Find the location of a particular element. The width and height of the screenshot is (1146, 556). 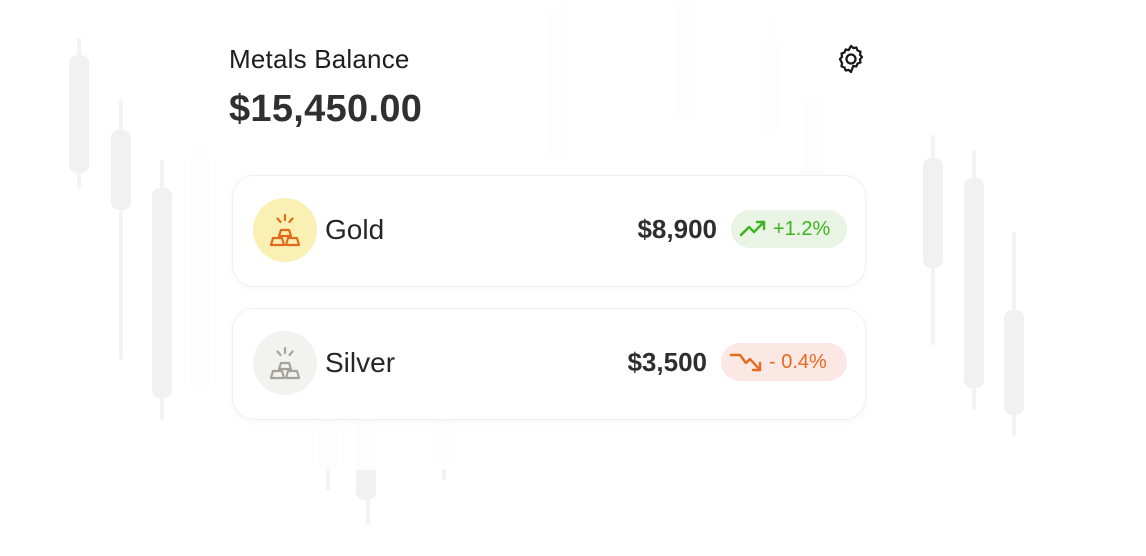

asset-name: Silver is located at coordinates (360, 362).